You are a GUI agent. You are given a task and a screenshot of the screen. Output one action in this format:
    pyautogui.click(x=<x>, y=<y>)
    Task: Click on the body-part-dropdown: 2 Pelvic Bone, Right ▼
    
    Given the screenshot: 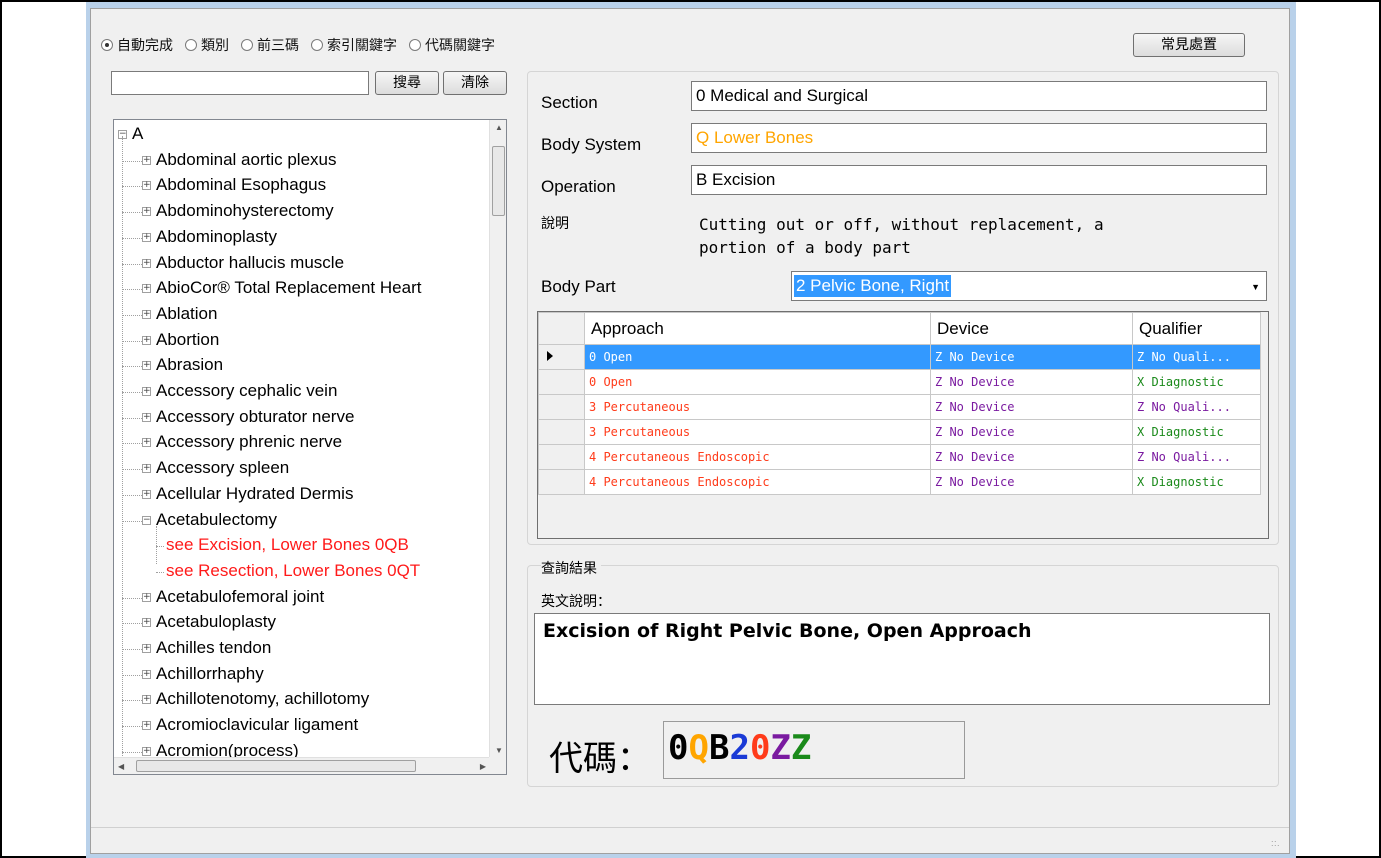 What is the action you would take?
    pyautogui.click(x=1029, y=286)
    